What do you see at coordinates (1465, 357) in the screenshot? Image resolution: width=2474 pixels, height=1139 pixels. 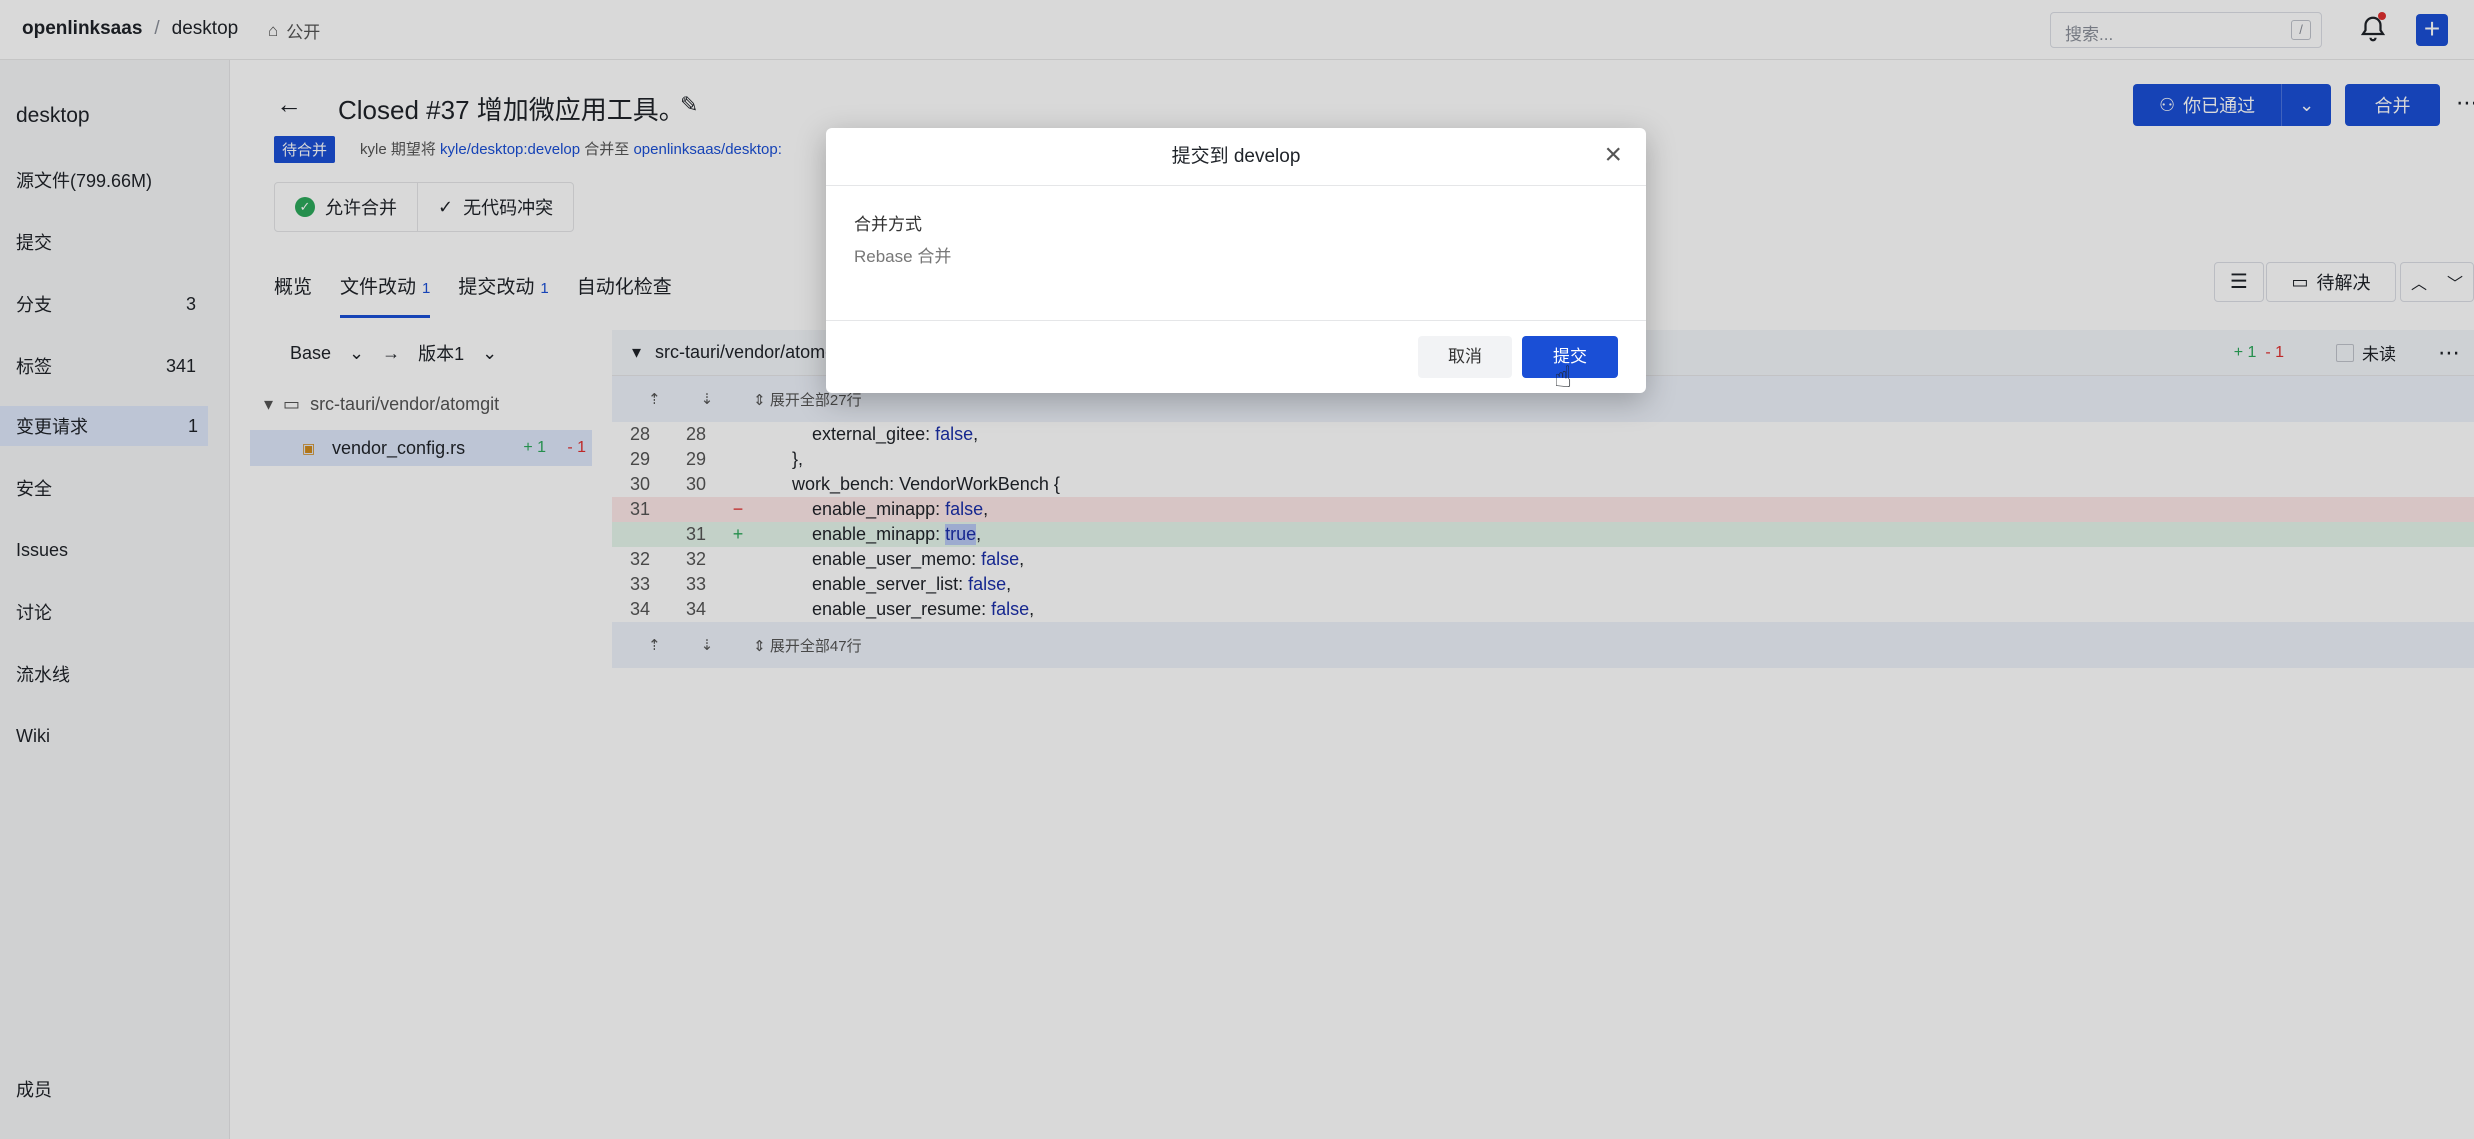 I see `cancel-button: 取消` at bounding box center [1465, 357].